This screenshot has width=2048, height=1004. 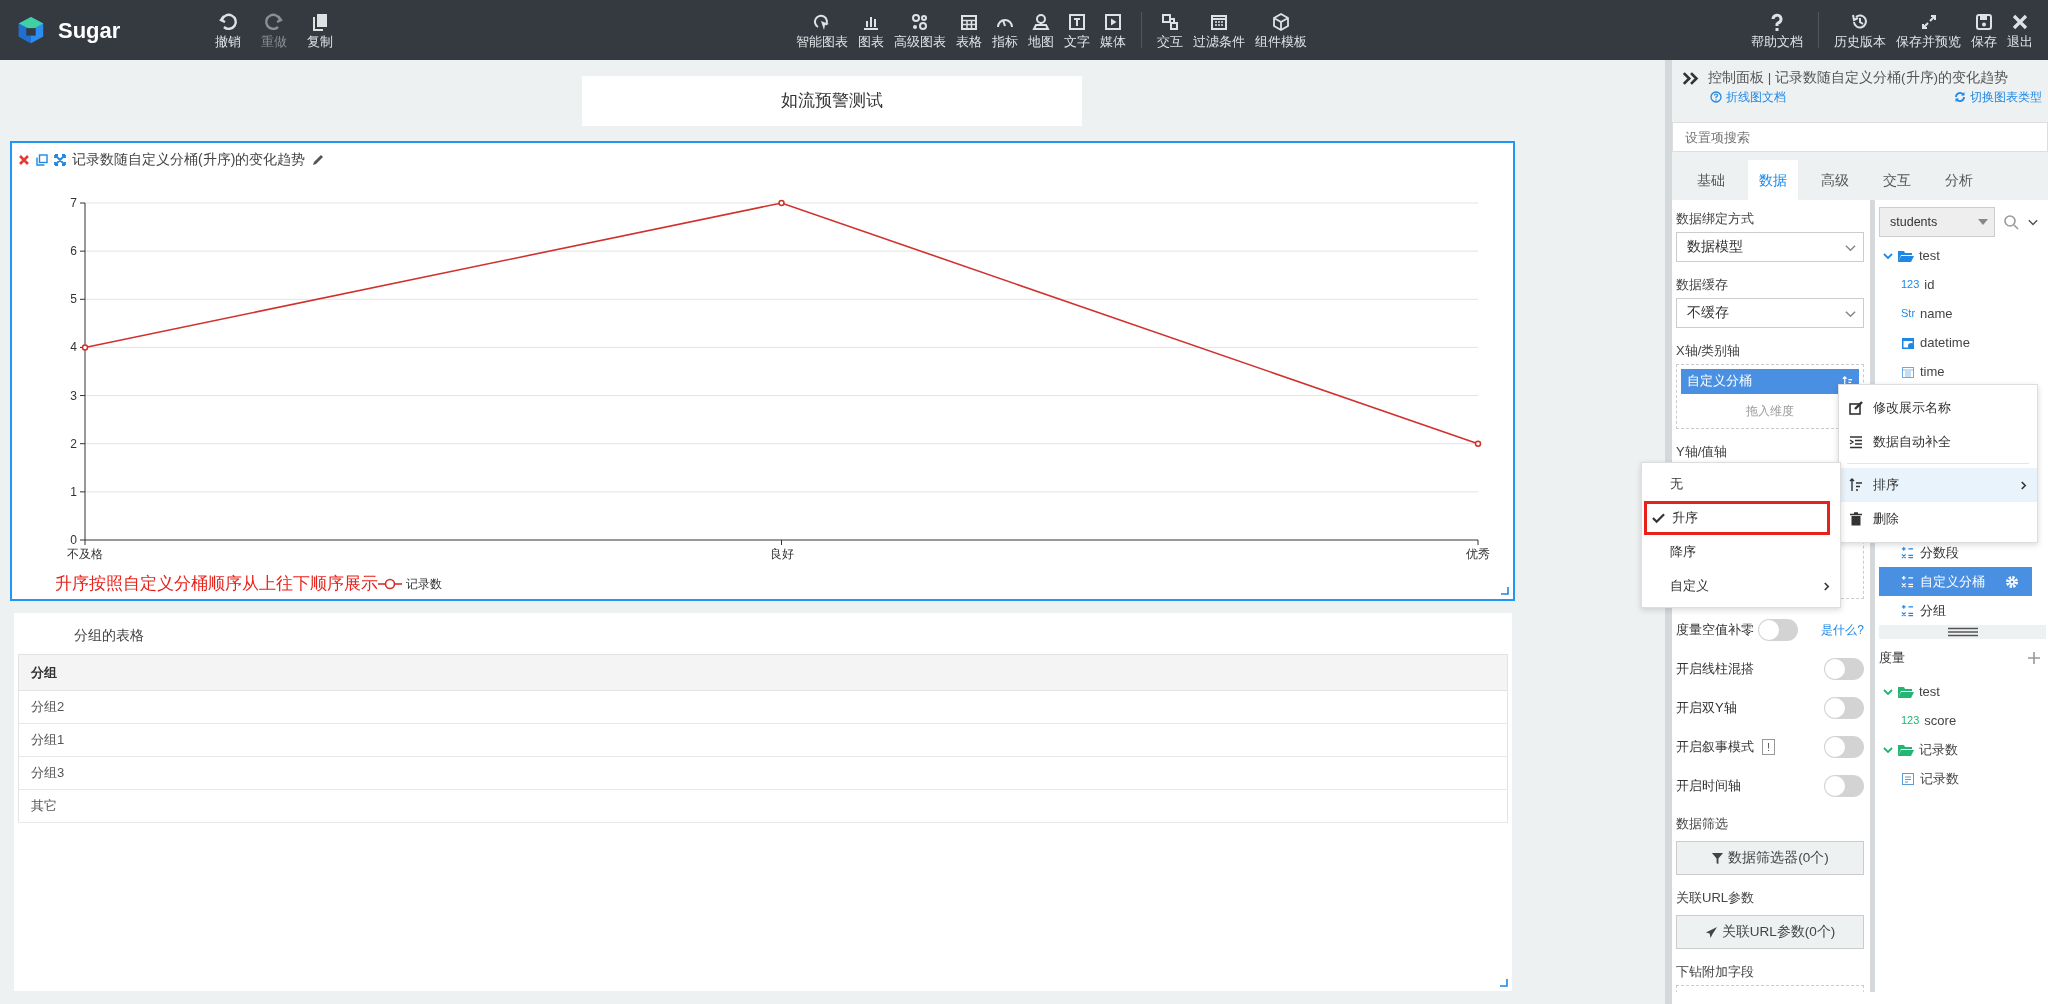 I want to click on setting-label: Y轴/值轴, so click(x=1702, y=452).